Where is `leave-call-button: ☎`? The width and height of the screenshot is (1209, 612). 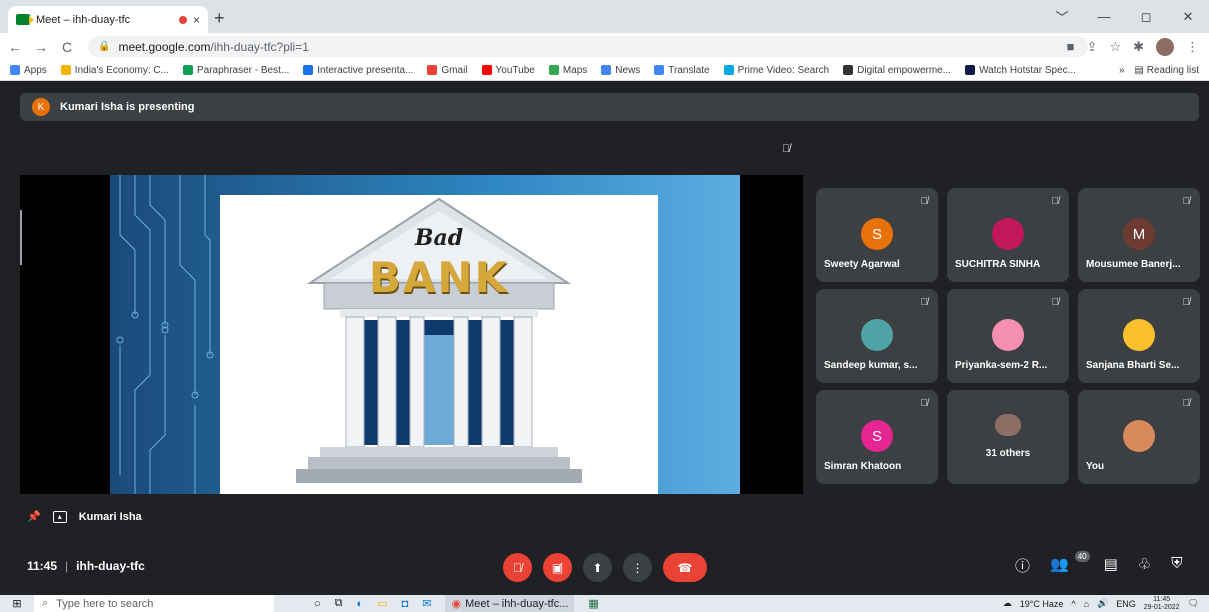 leave-call-button: ☎ is located at coordinates (685, 567).